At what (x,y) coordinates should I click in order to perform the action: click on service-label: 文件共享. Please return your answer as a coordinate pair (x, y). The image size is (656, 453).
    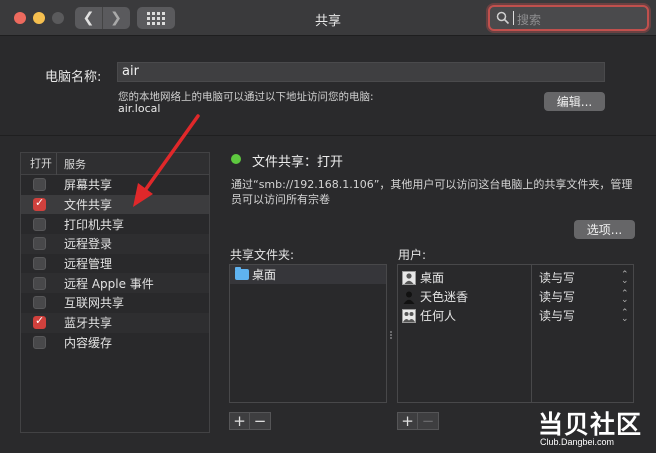
    Looking at the image, I should click on (88, 205).